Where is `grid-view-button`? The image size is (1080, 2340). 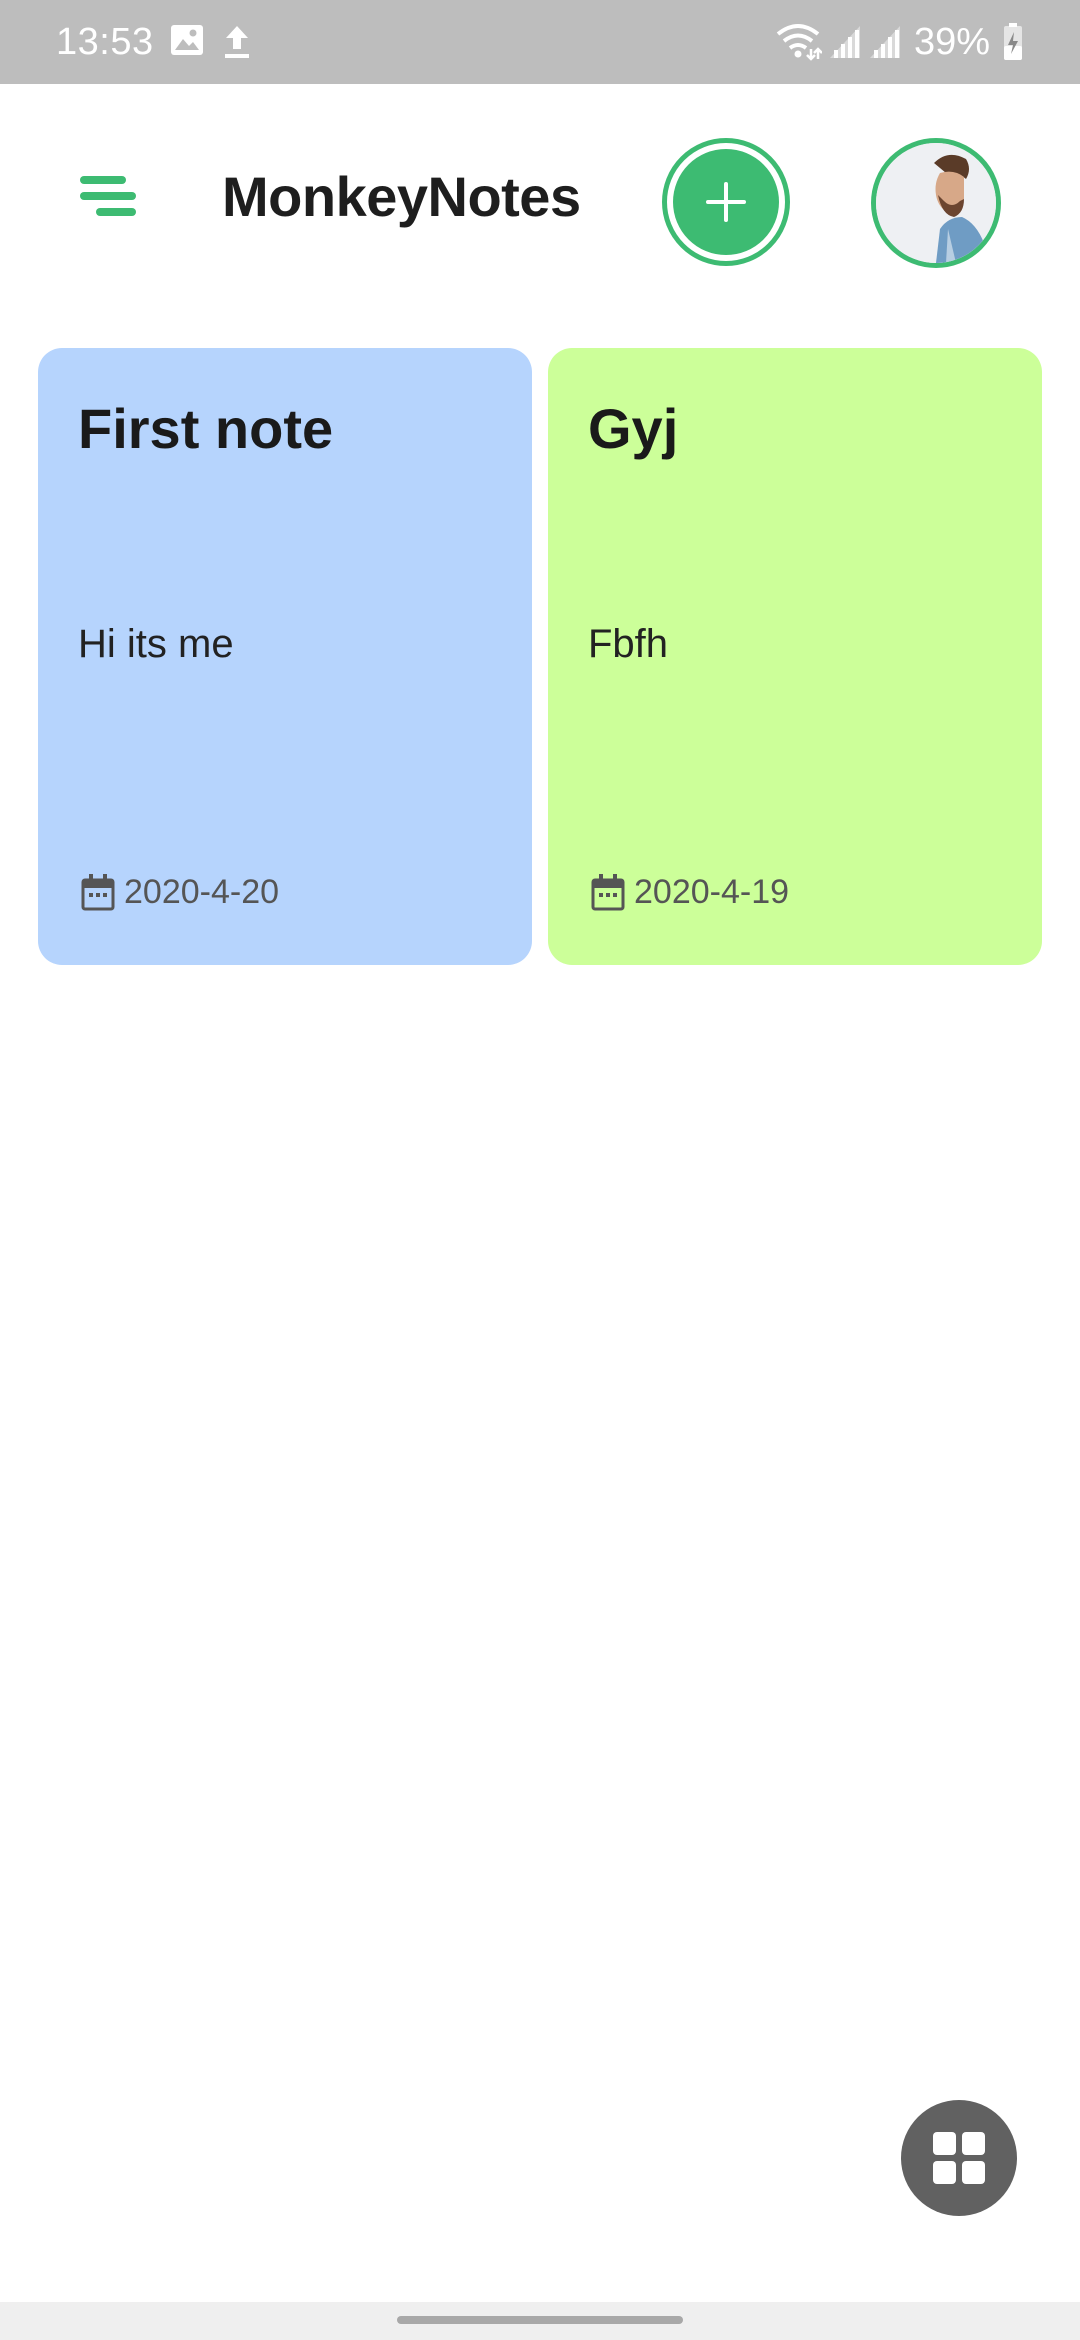 grid-view-button is located at coordinates (959, 2158).